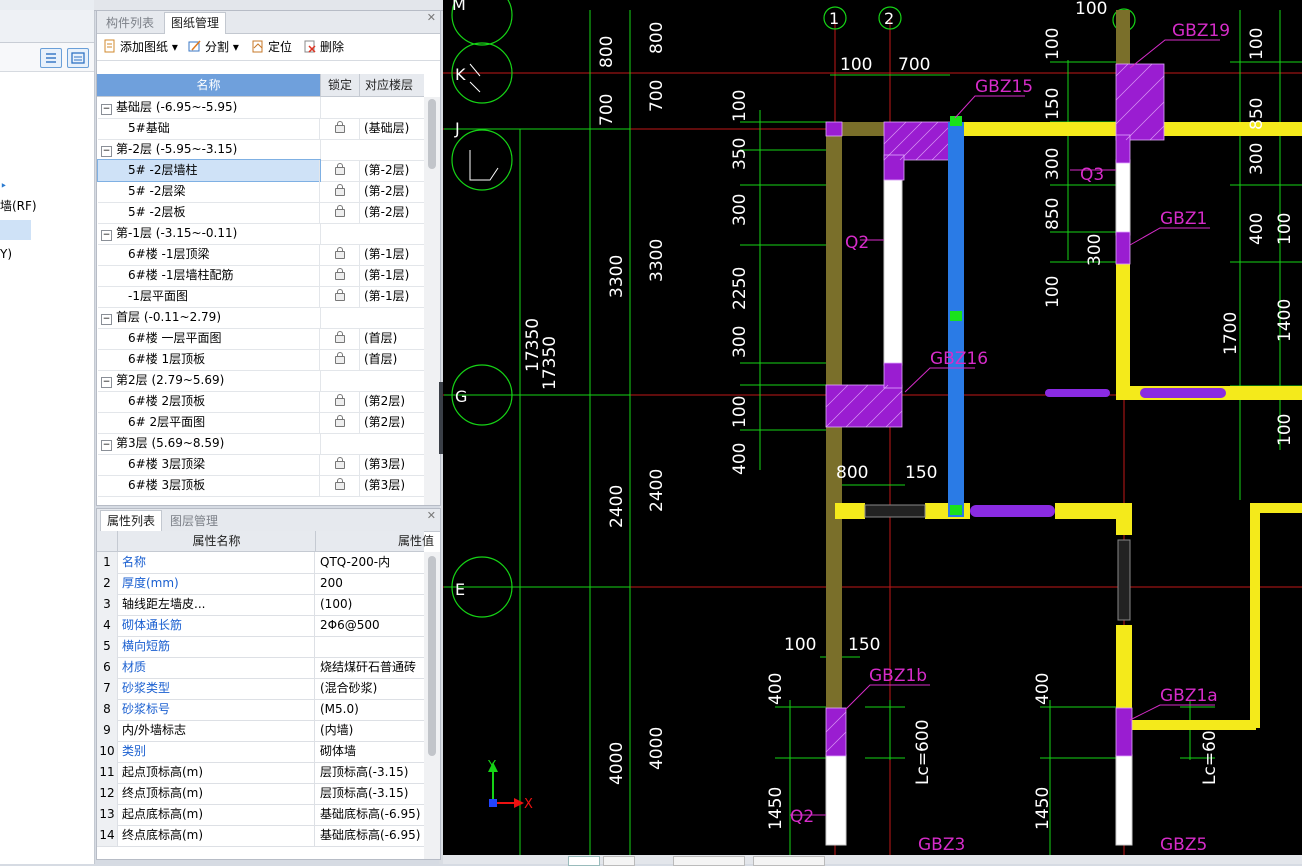 The height and width of the screenshot is (866, 1302). I want to click on drawing-row: 6#楼 -1层顶梁 (第-1层), so click(261, 255).